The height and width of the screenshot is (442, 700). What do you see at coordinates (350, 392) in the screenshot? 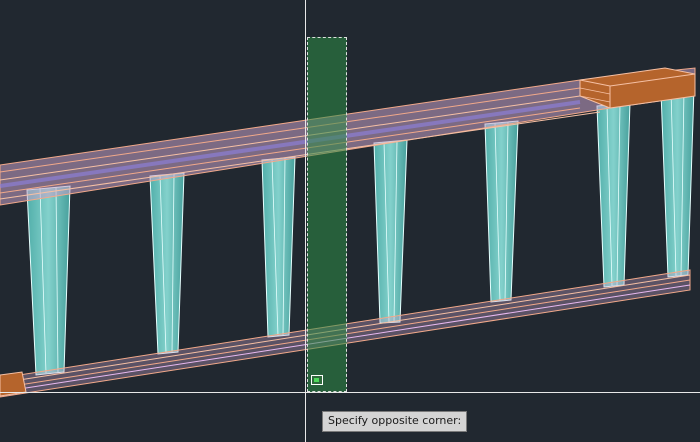
I see `crosshair-horizontal` at bounding box center [350, 392].